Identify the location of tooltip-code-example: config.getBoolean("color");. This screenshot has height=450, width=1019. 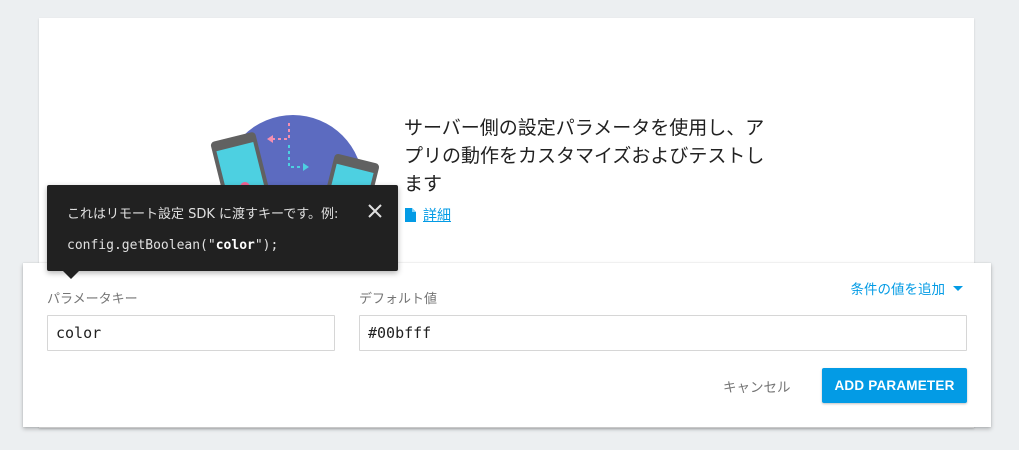
(172, 245).